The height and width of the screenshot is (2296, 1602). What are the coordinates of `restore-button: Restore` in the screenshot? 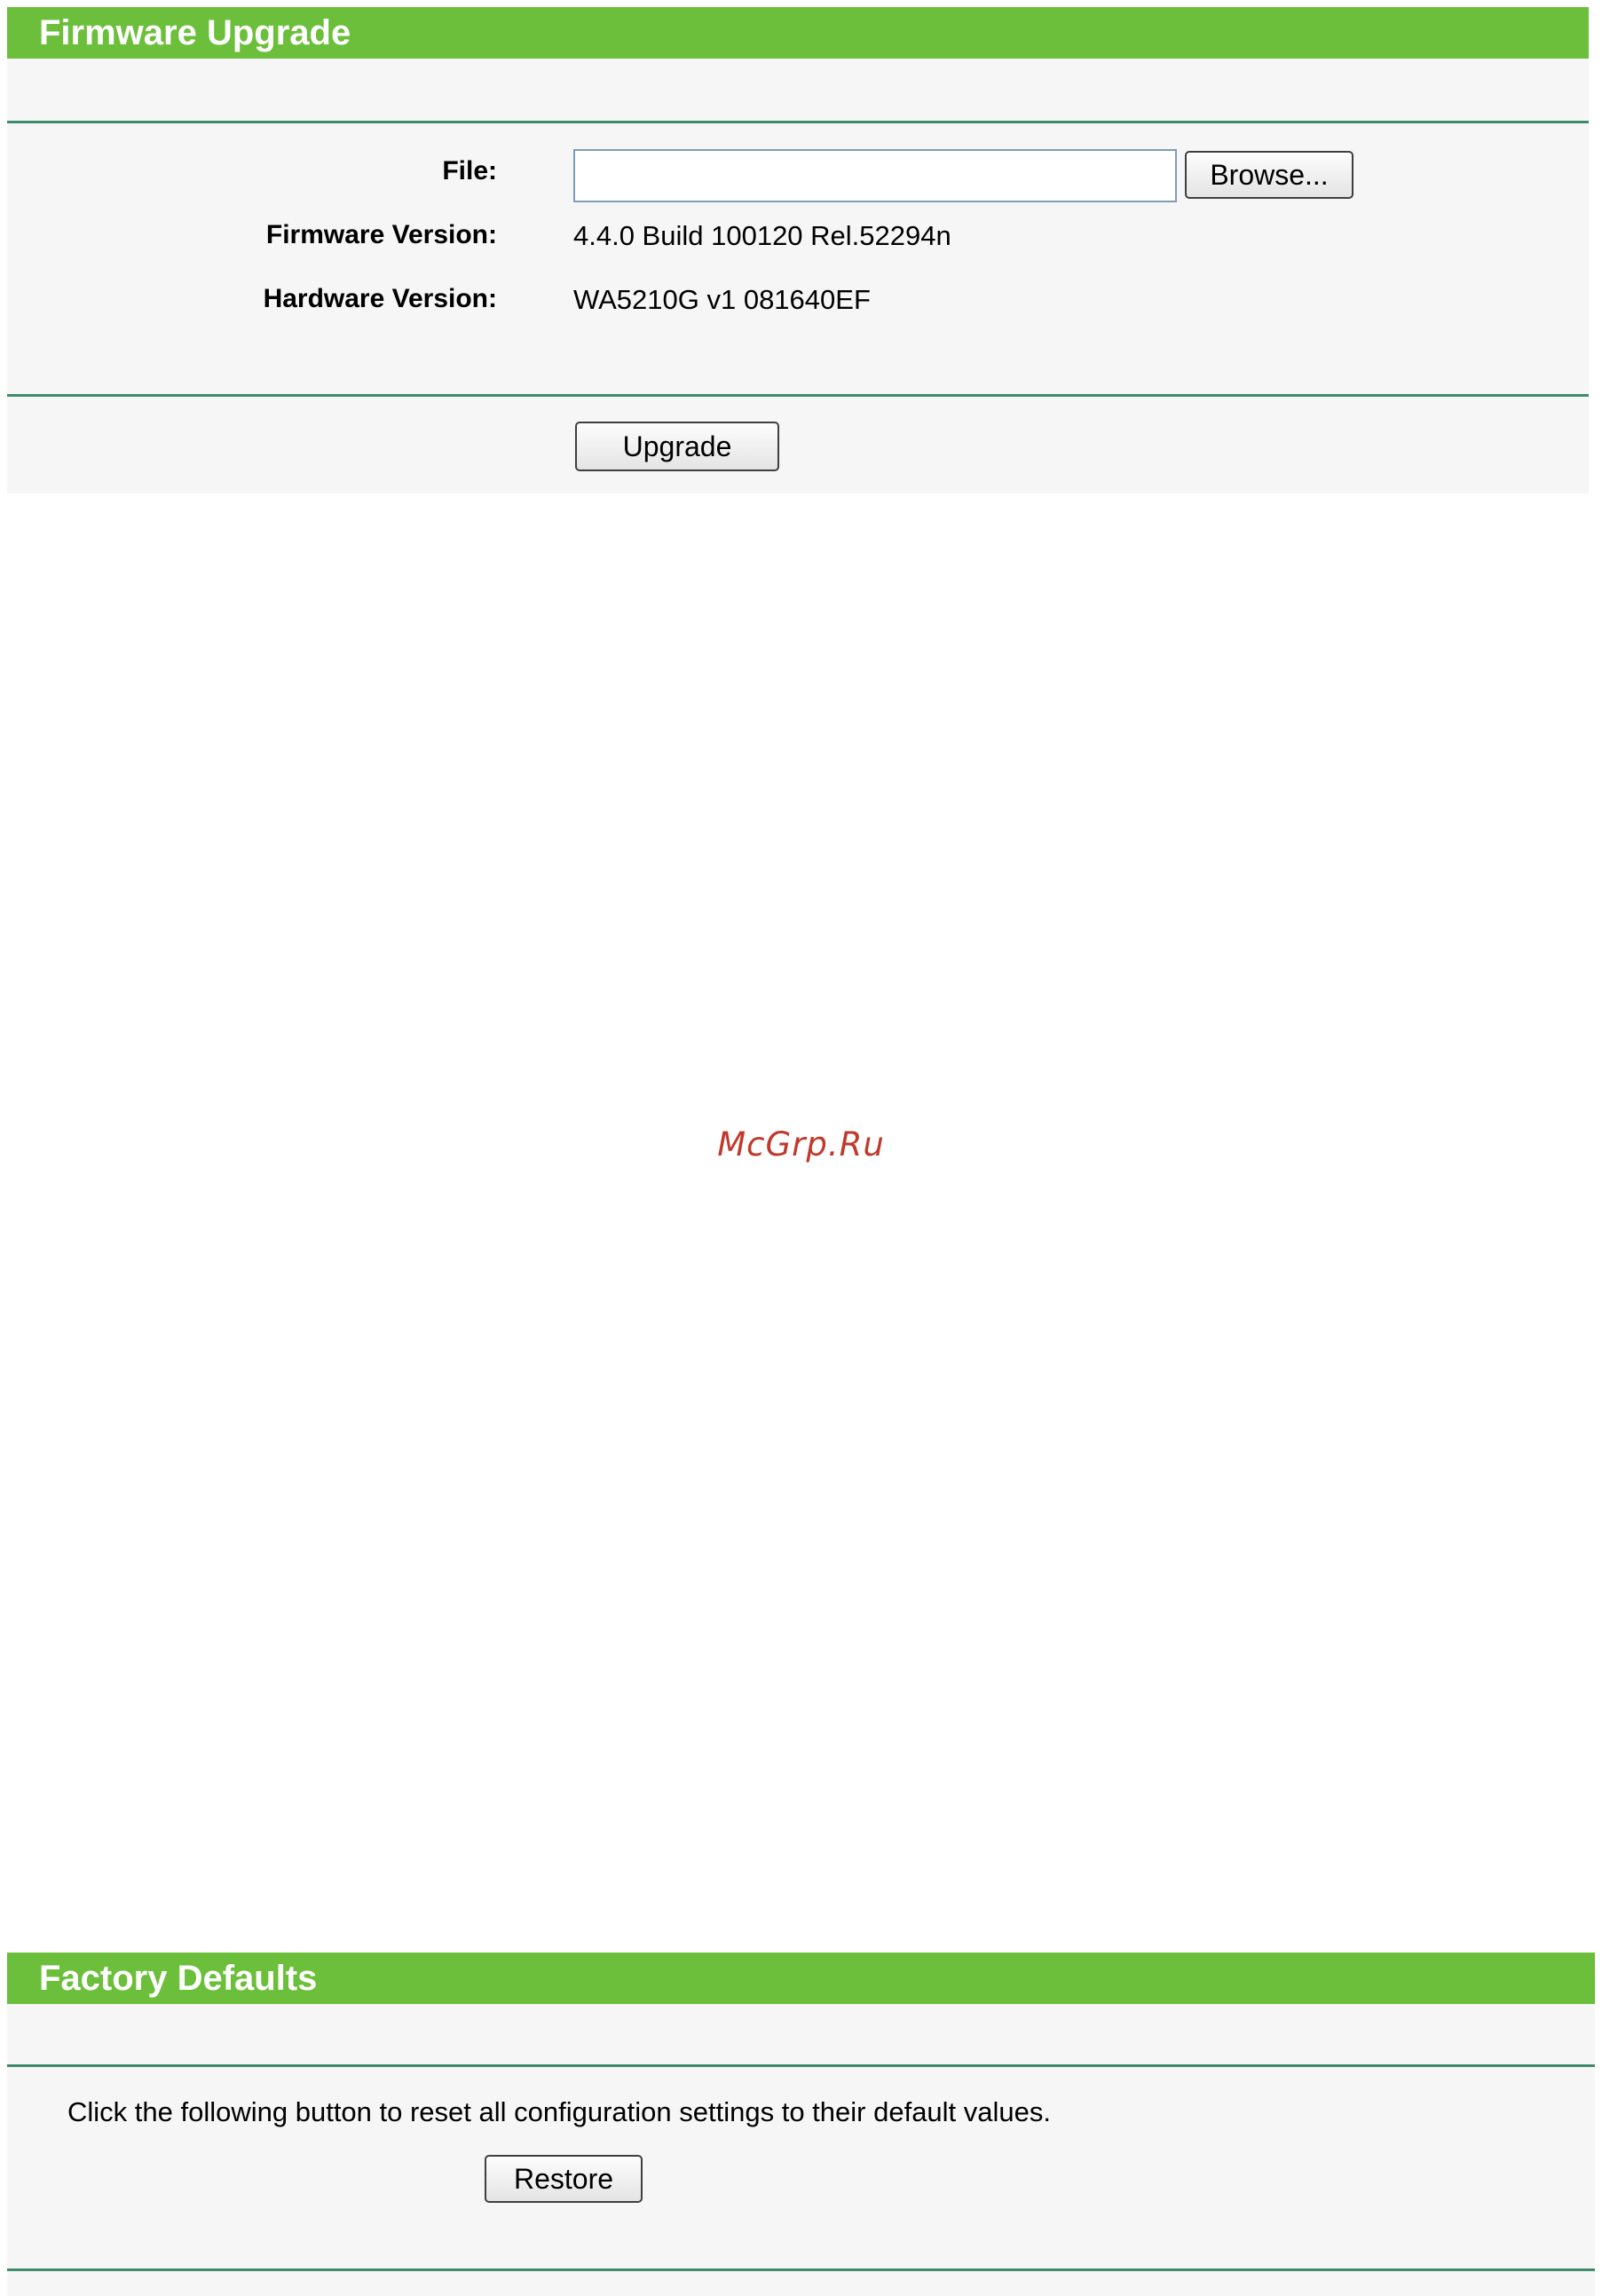 It's located at (564, 2179).